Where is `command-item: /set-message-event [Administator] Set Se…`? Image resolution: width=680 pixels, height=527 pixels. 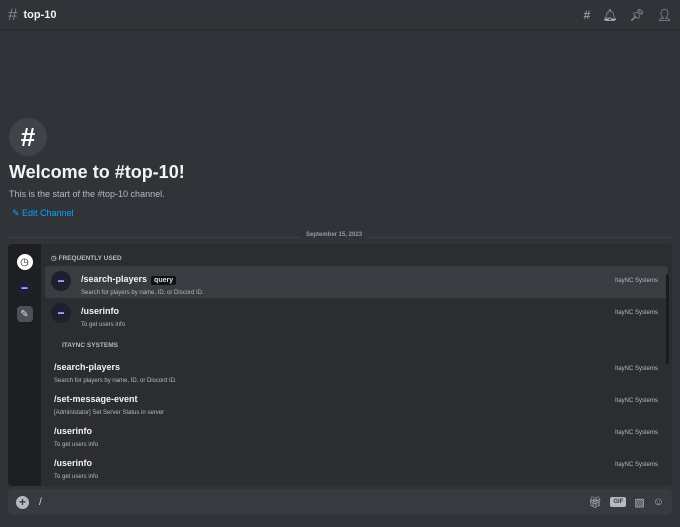 command-item: /set-message-event [Administator] Set Se… is located at coordinates (356, 402).